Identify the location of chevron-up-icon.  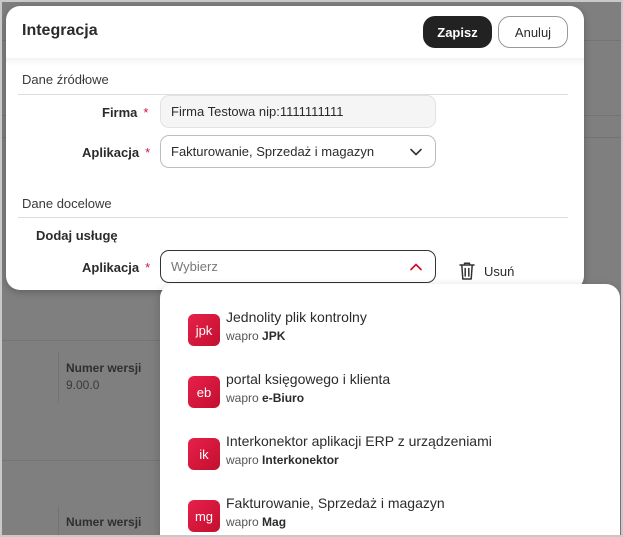
(416, 266).